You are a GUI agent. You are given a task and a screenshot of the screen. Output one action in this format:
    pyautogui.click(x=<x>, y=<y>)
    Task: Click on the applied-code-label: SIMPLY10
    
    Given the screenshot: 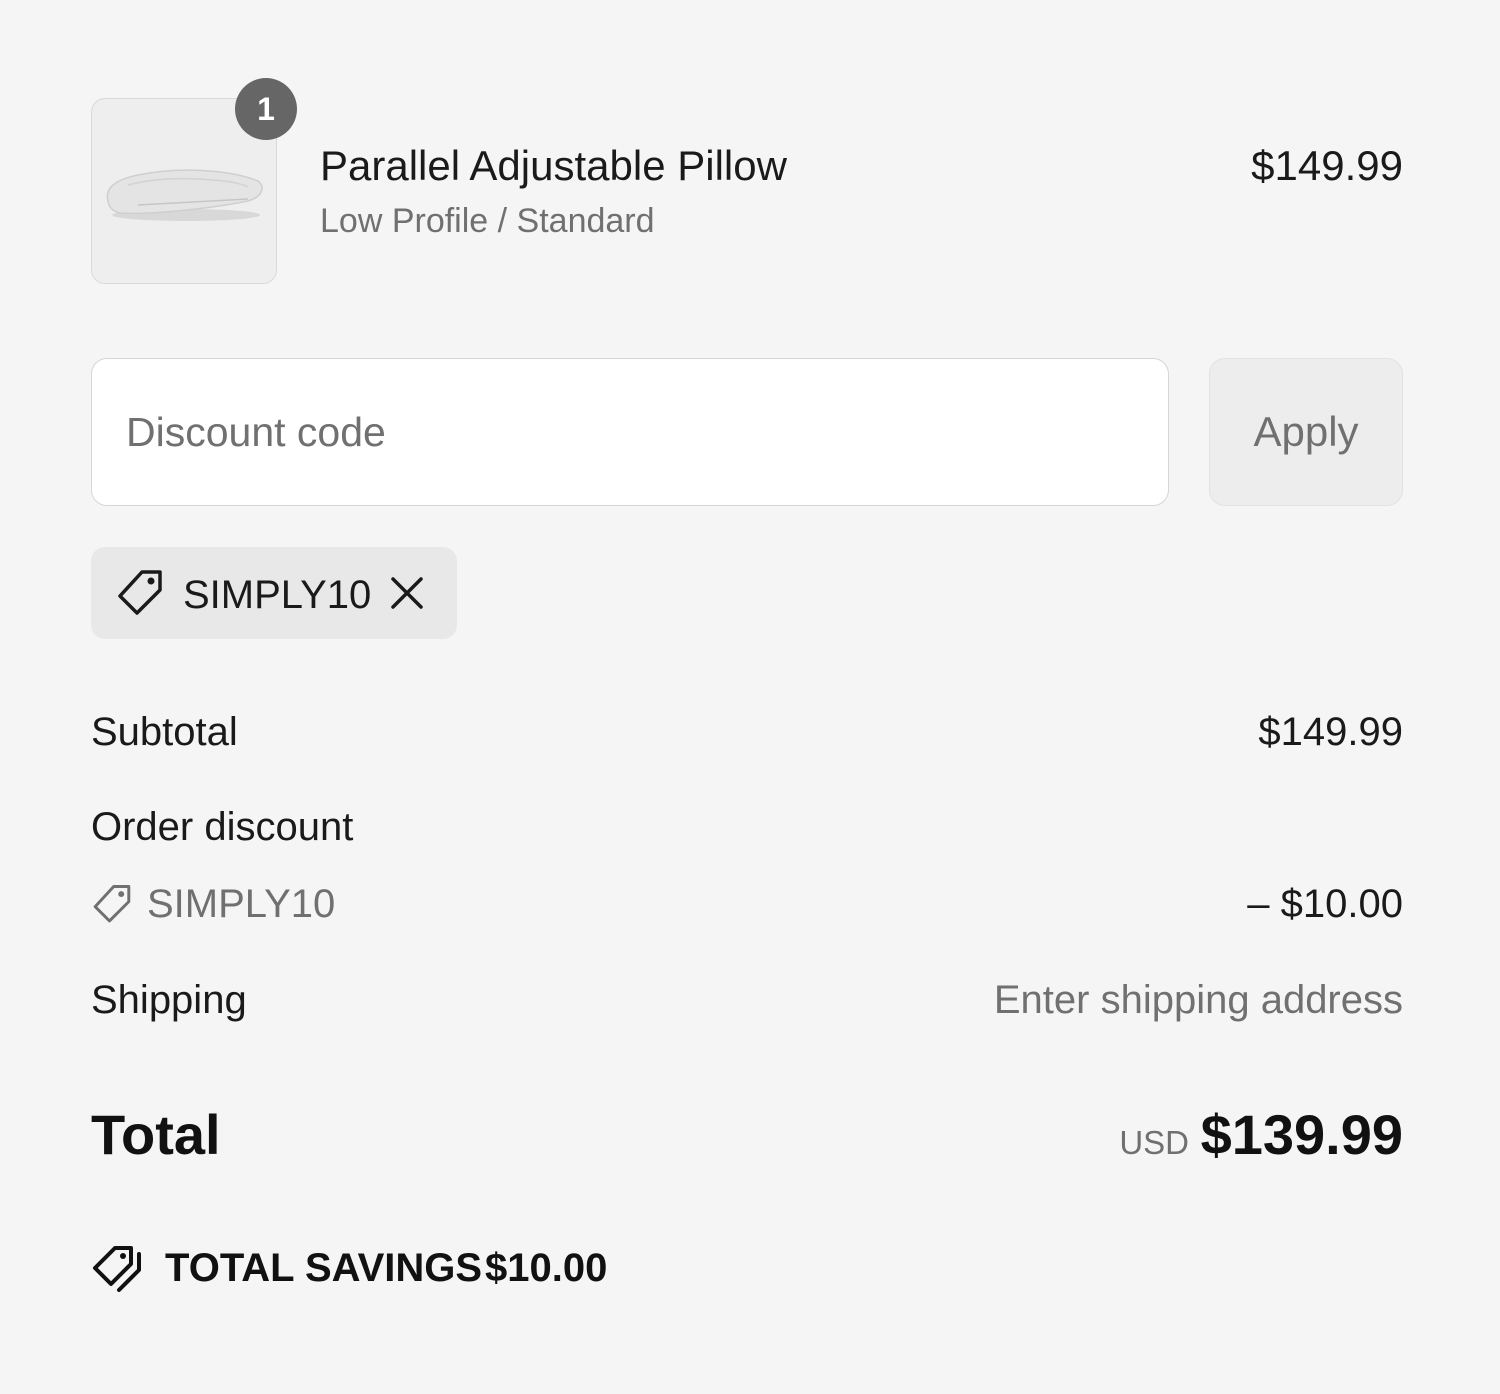 What is the action you would take?
    pyautogui.click(x=277, y=595)
    